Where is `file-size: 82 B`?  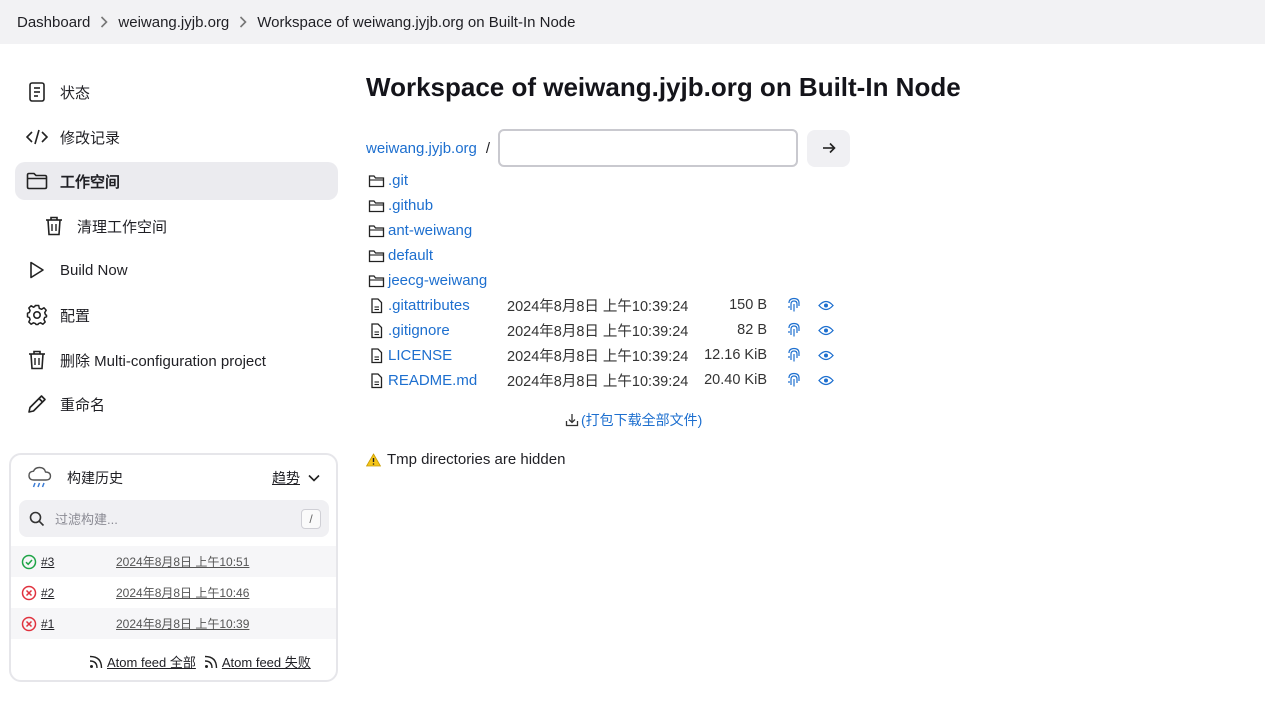 file-size: 82 B is located at coordinates (752, 330).